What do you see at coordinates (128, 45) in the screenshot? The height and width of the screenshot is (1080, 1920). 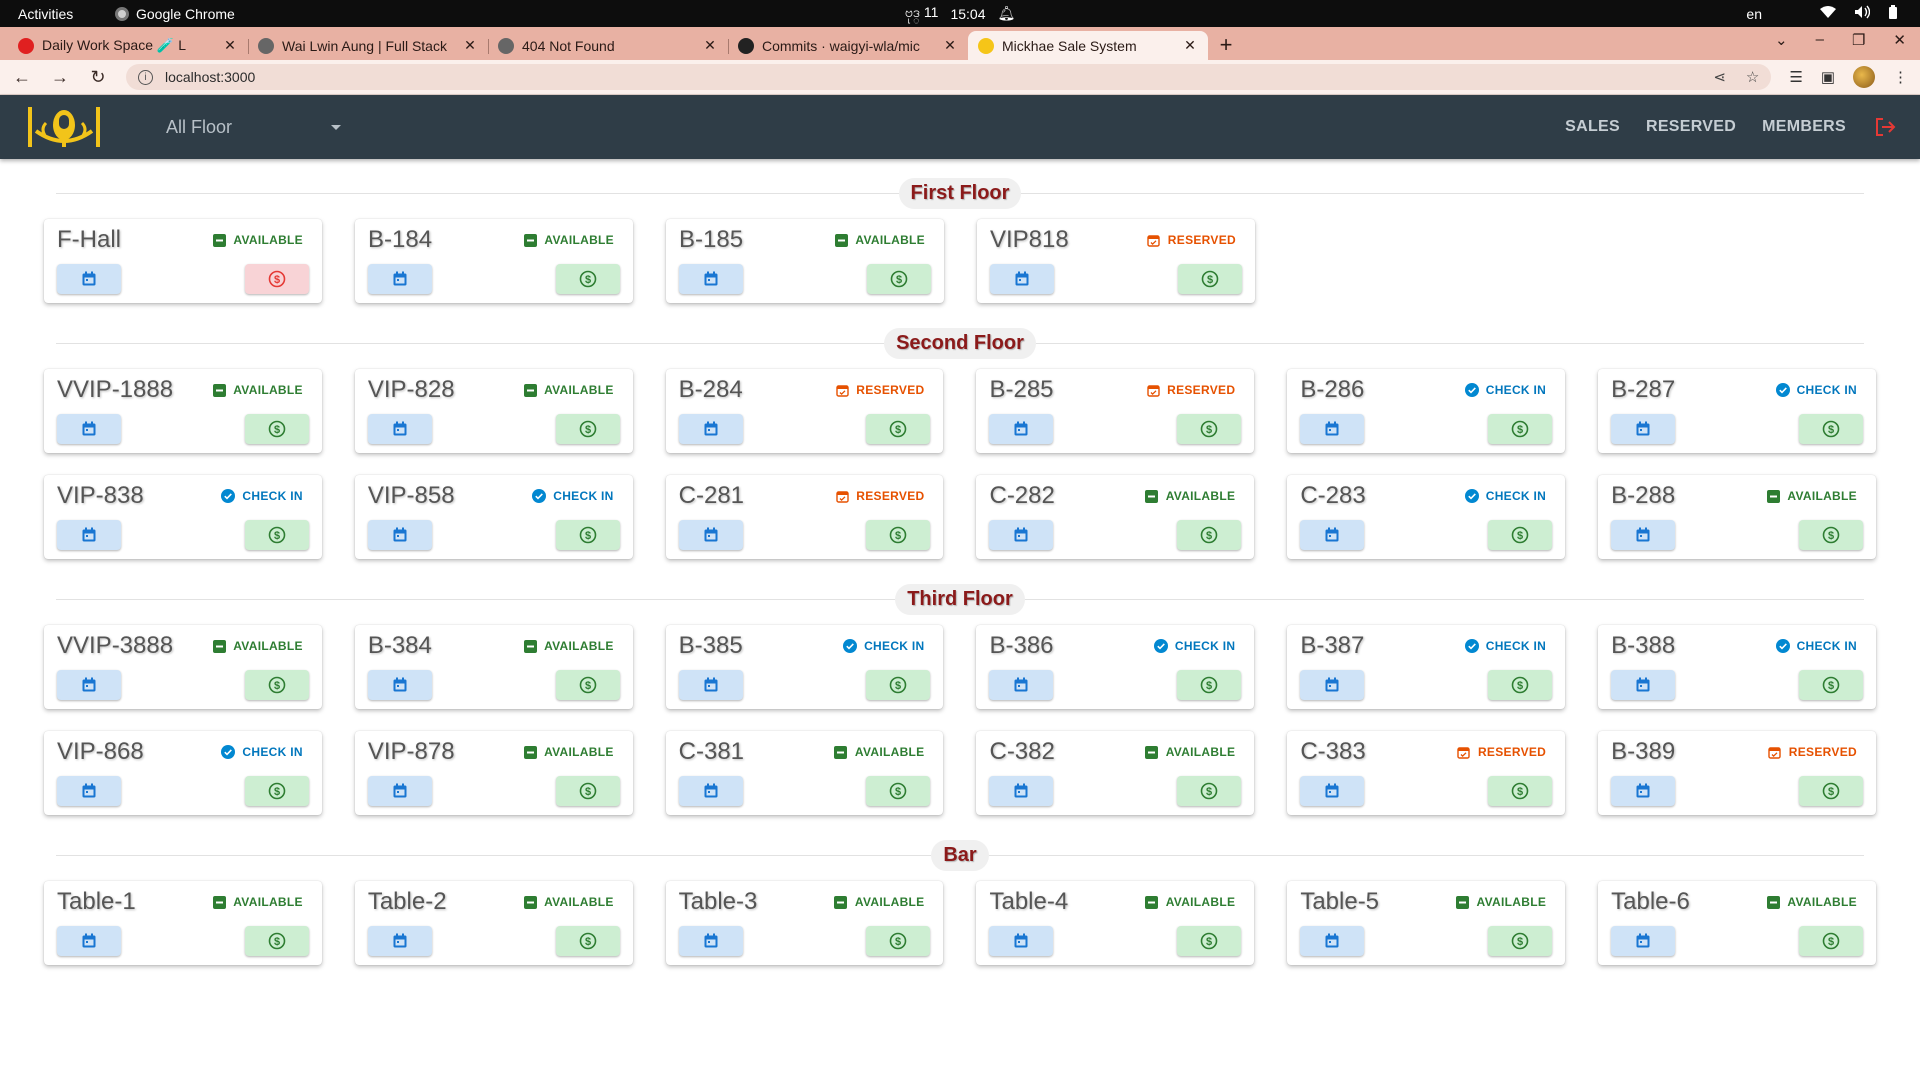 I see `browser-tab: Daily Work Space 🧪 L ✕` at bounding box center [128, 45].